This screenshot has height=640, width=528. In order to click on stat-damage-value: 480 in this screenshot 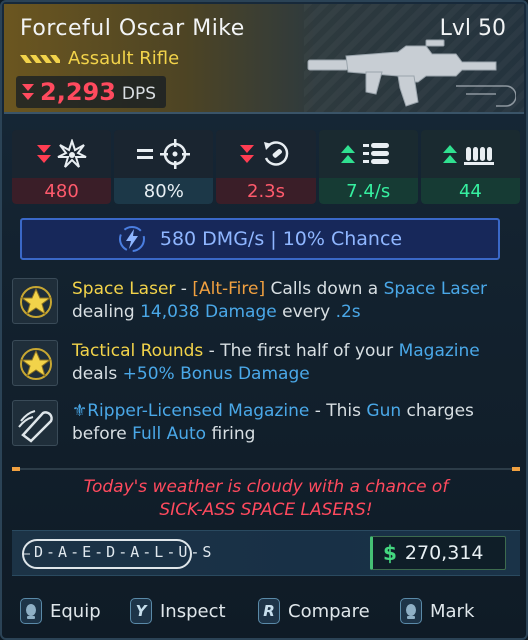, I will do `click(62, 191)`.